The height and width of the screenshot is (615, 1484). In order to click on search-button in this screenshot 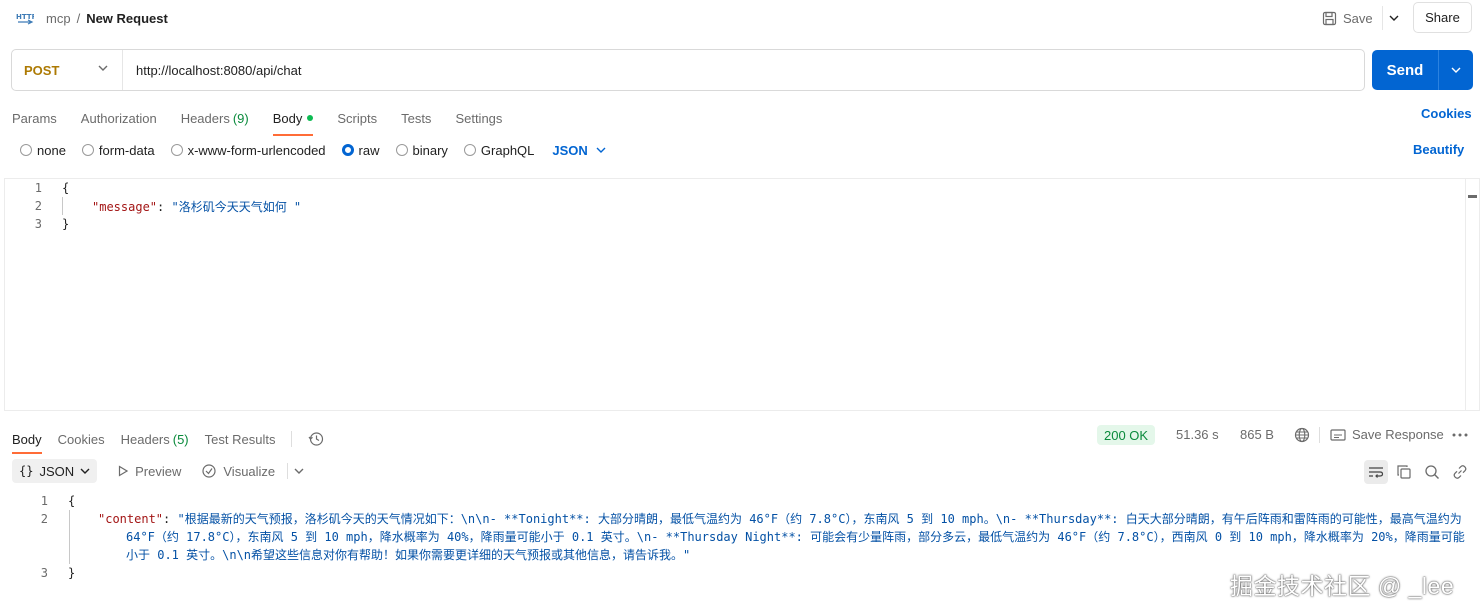, I will do `click(1432, 472)`.